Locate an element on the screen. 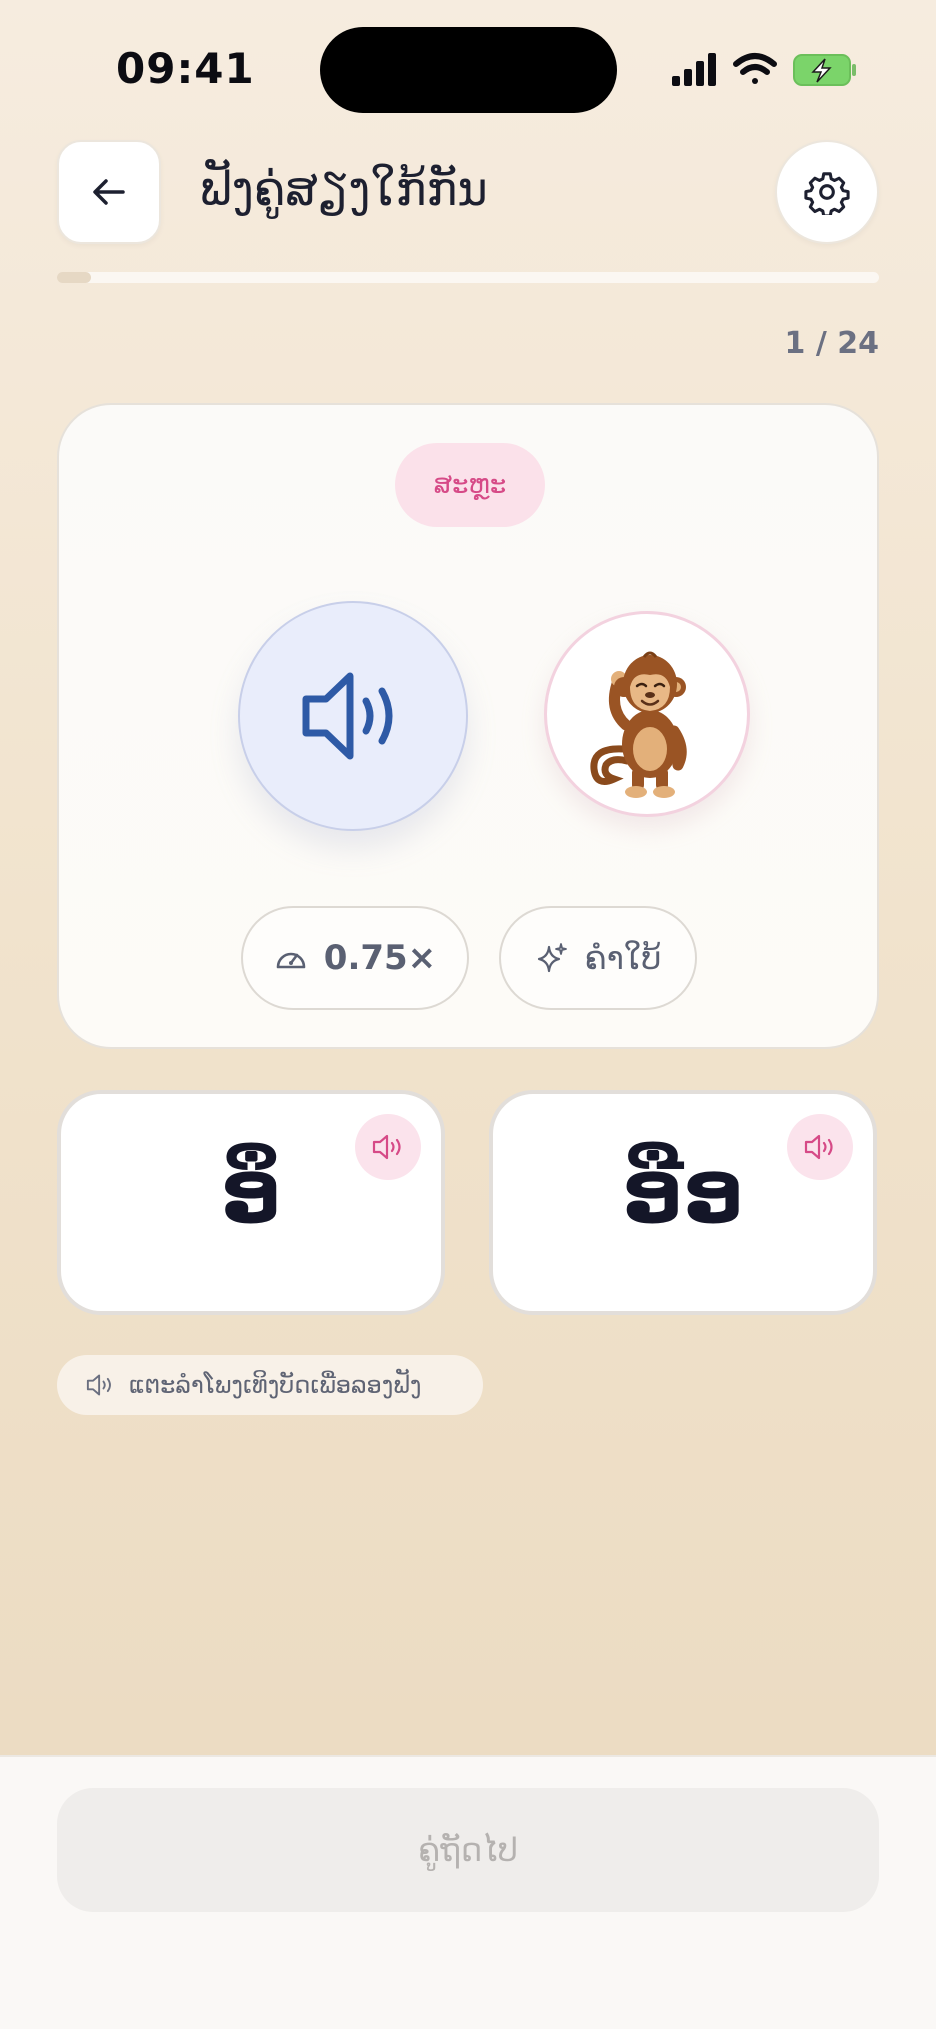 The height and width of the screenshot is (2029, 936). page-title: ຟັງຄູ່ສຽງໃກ້ກັນ is located at coordinates (344, 189).